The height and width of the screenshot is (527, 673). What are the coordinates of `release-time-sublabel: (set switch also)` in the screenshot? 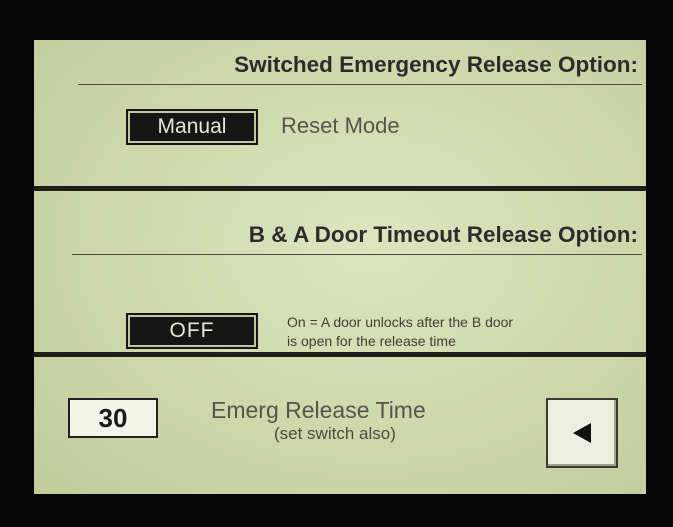 It's located at (335, 433).